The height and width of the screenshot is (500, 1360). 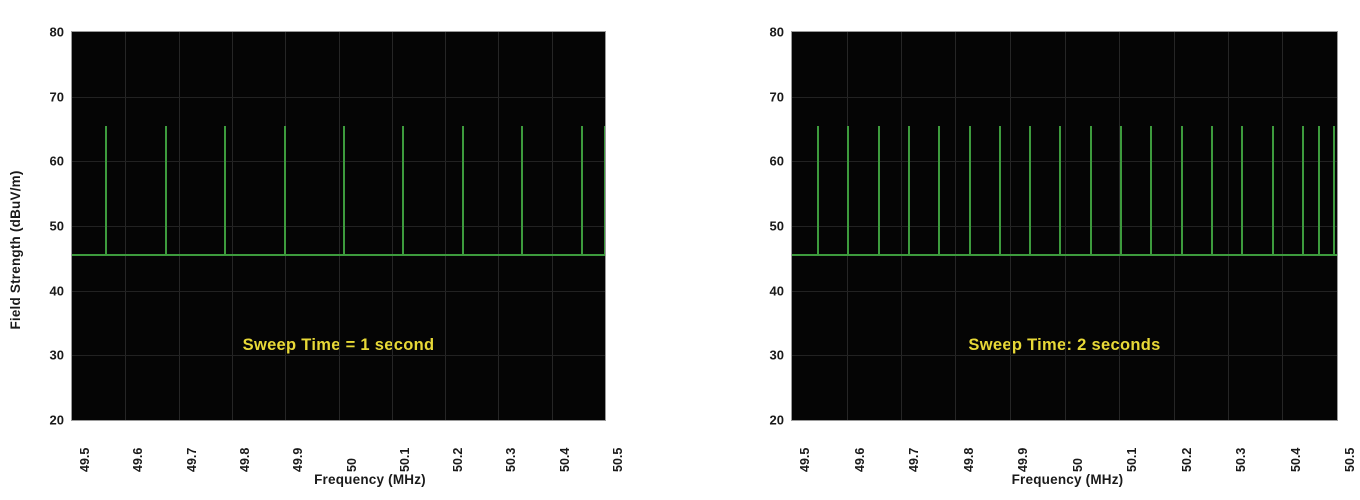 What do you see at coordinates (1067, 479) in the screenshot?
I see `x-axis-title-right: Frequency (MHz)` at bounding box center [1067, 479].